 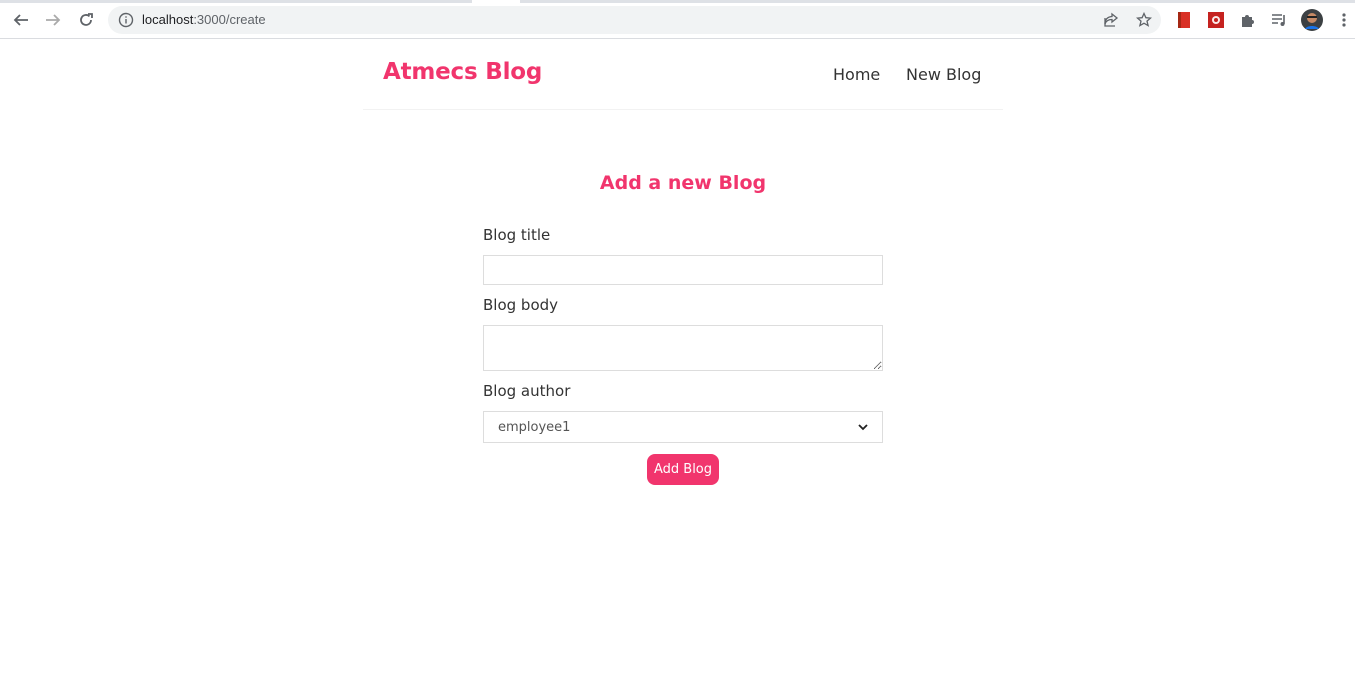 I want to click on author-selected-value: employee1, so click(x=534, y=427).